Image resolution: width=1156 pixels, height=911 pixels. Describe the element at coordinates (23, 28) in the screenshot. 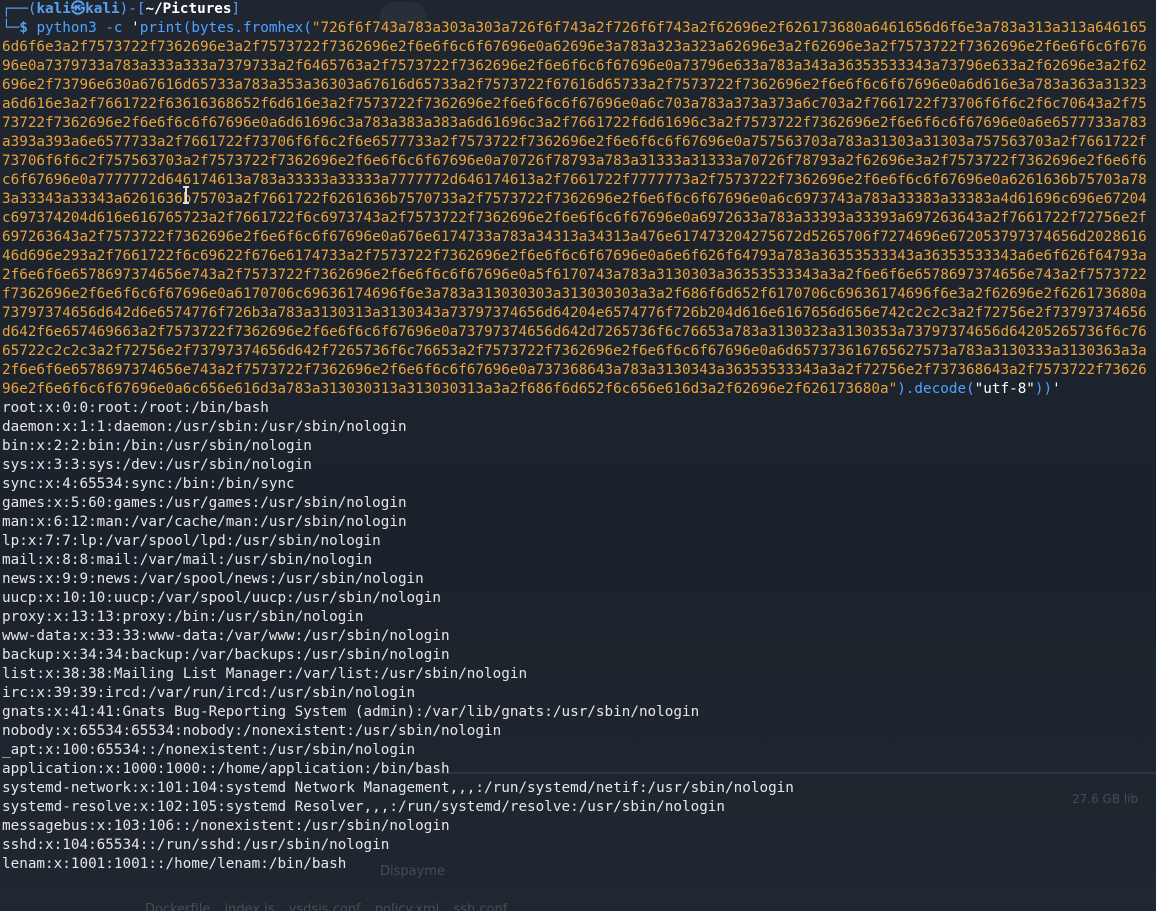

I see `prompt-dollar: $` at that location.